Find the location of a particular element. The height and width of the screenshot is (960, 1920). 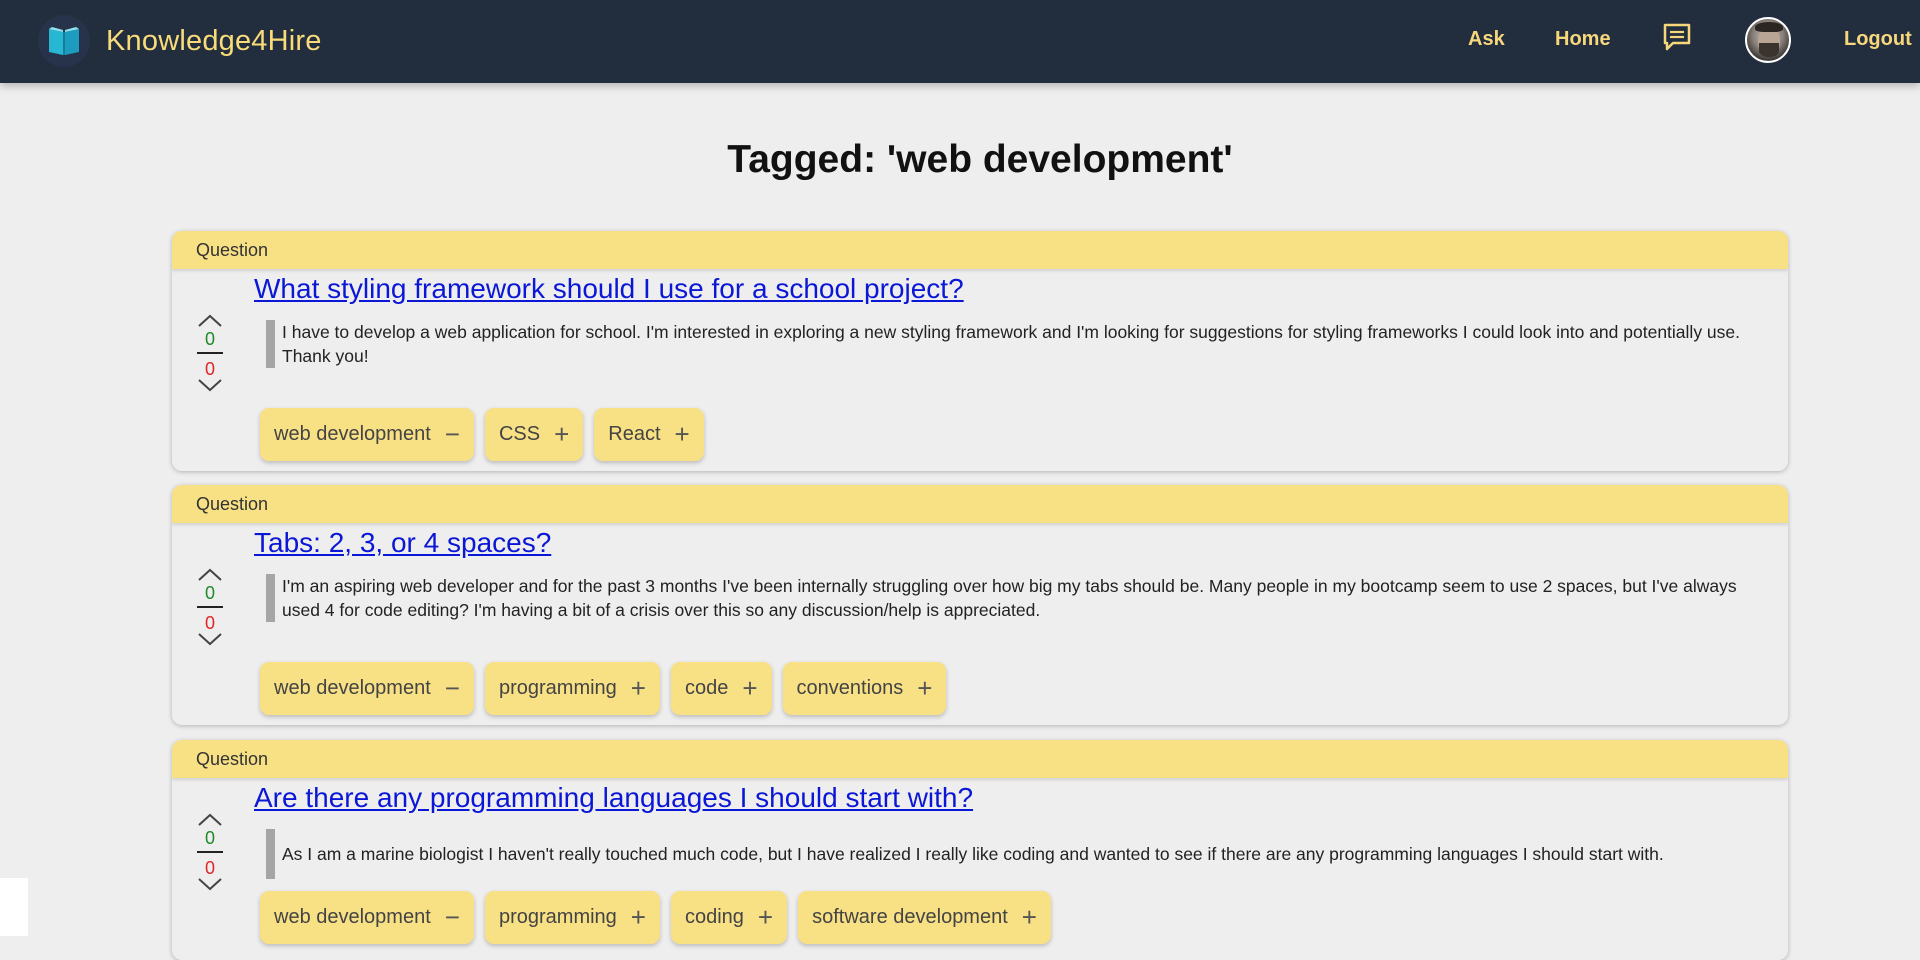

tag-chip: CSS + is located at coordinates (534, 434).